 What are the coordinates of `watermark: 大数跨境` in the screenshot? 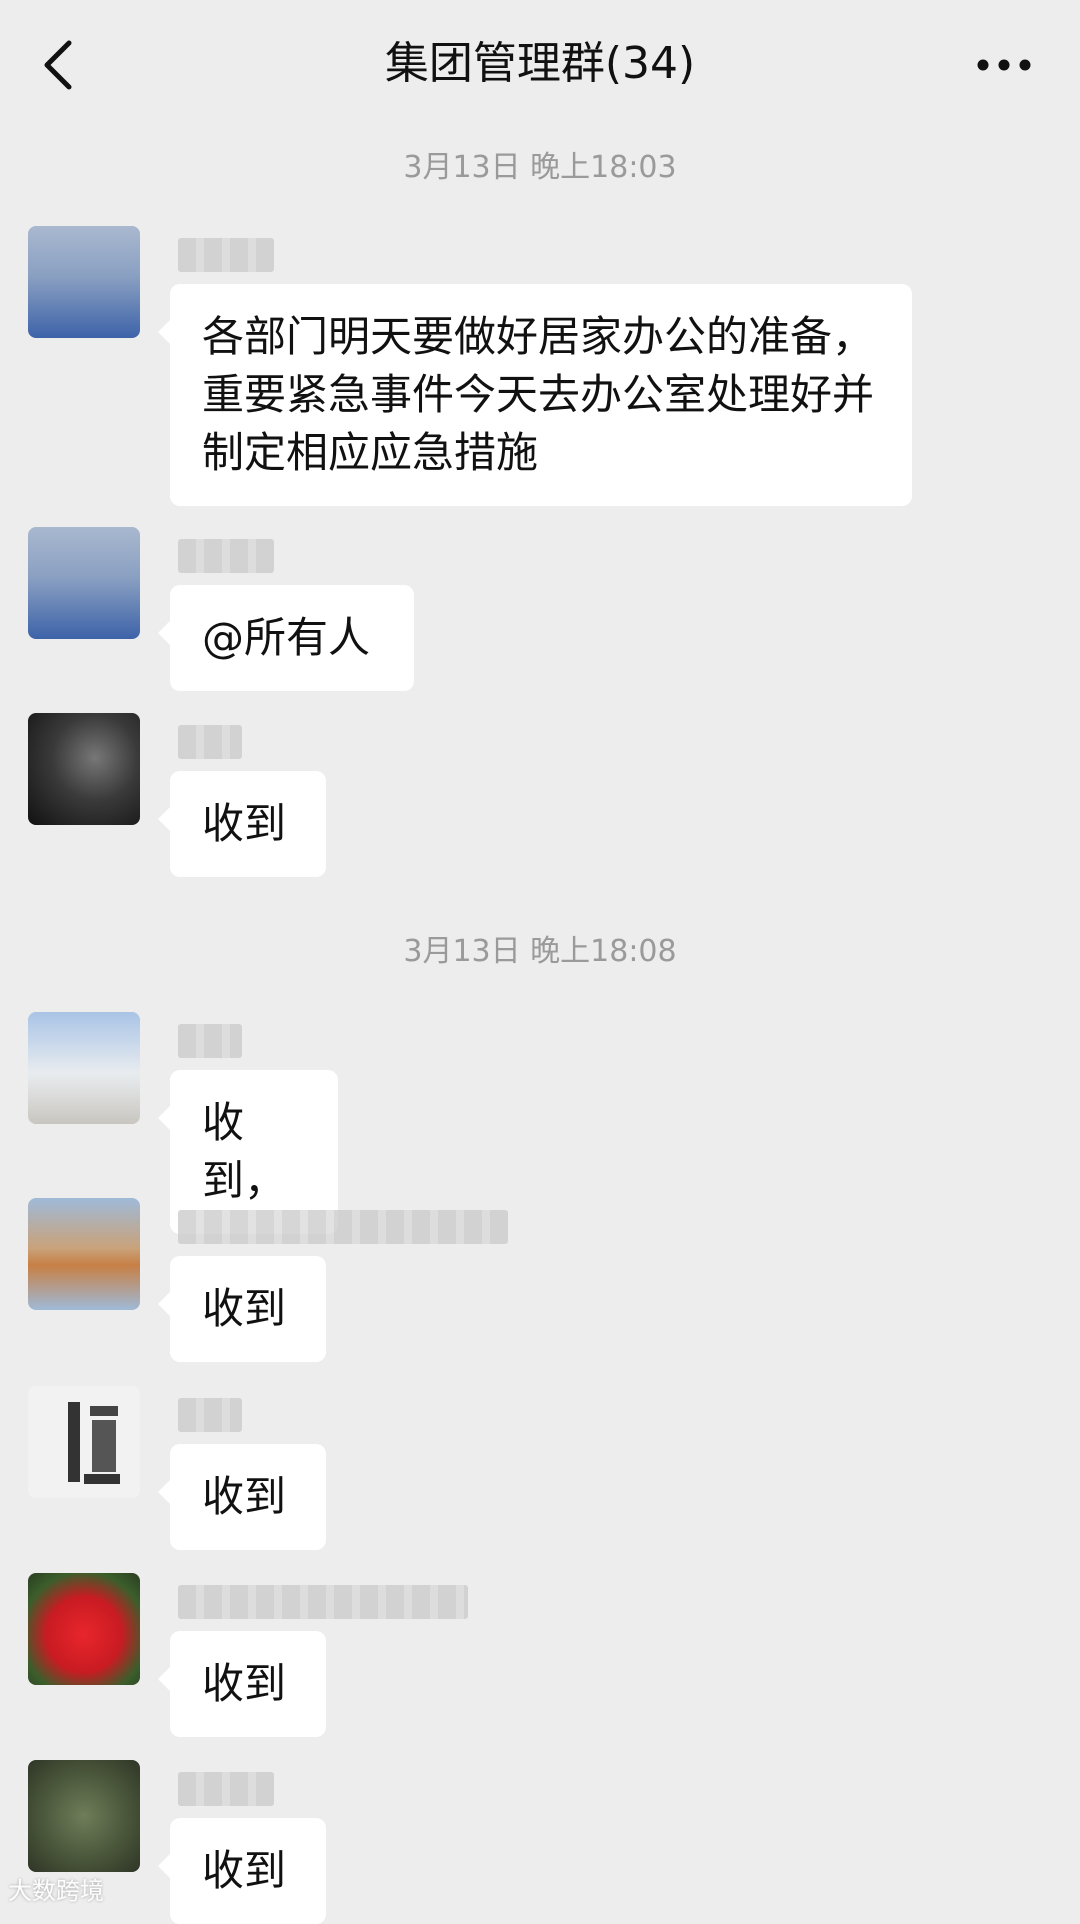 It's located at (56, 1888).